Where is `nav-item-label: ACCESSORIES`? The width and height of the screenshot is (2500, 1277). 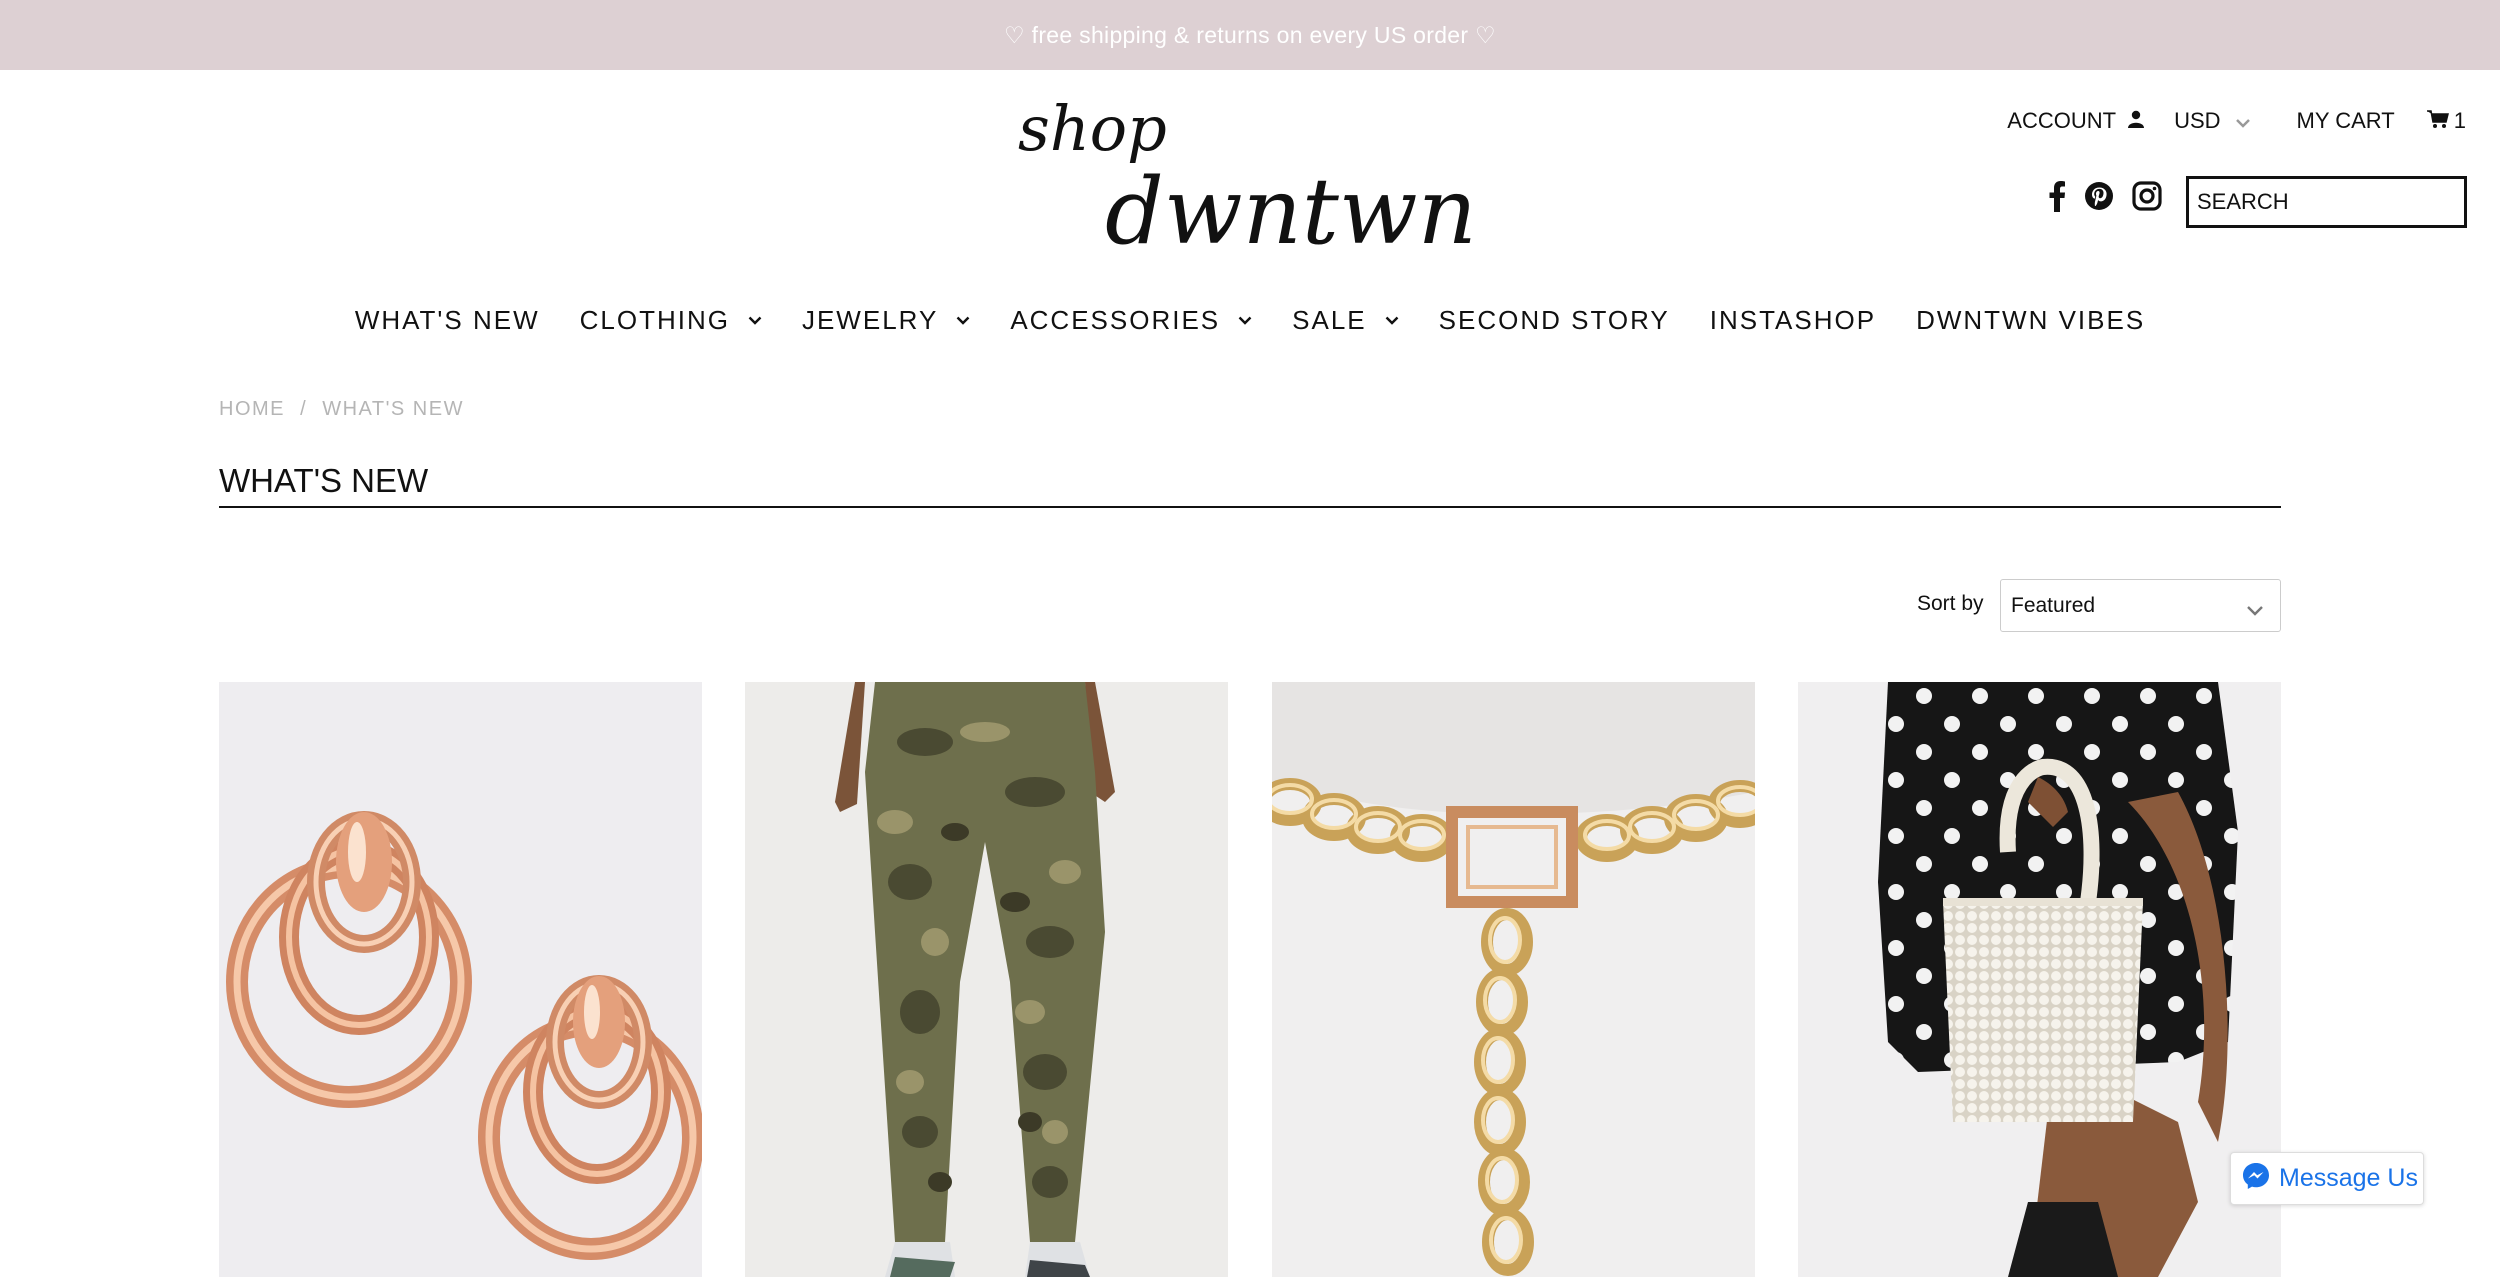
nav-item-label: ACCESSORIES is located at coordinates (1115, 319).